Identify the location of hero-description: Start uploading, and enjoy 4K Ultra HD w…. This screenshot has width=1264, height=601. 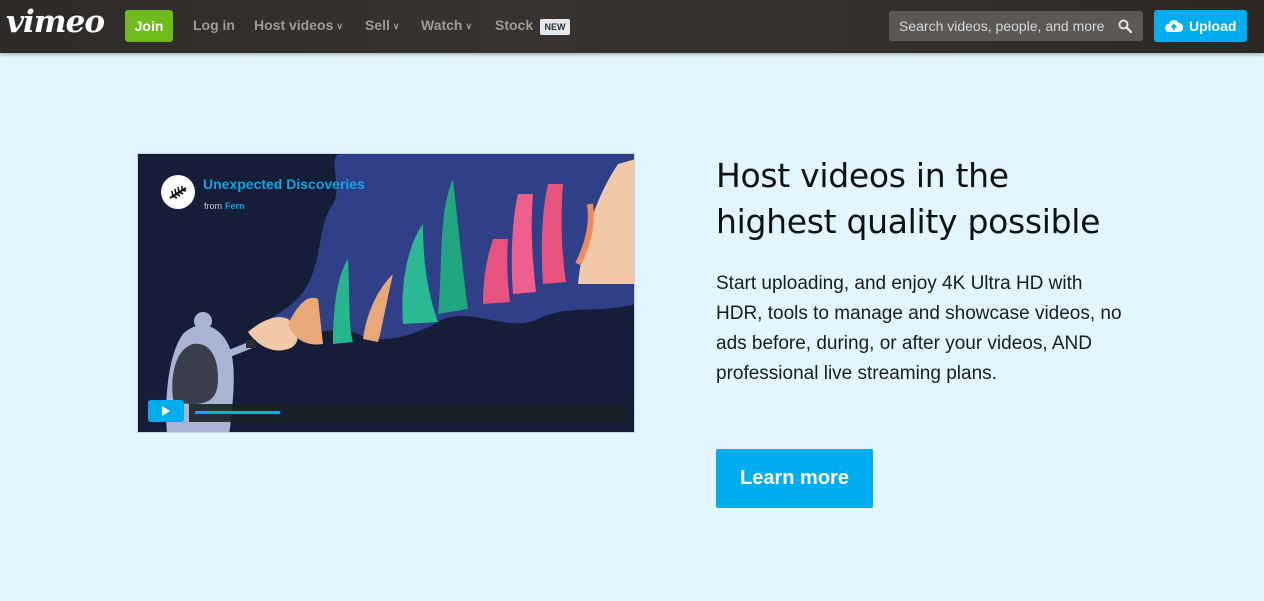
(919, 328).